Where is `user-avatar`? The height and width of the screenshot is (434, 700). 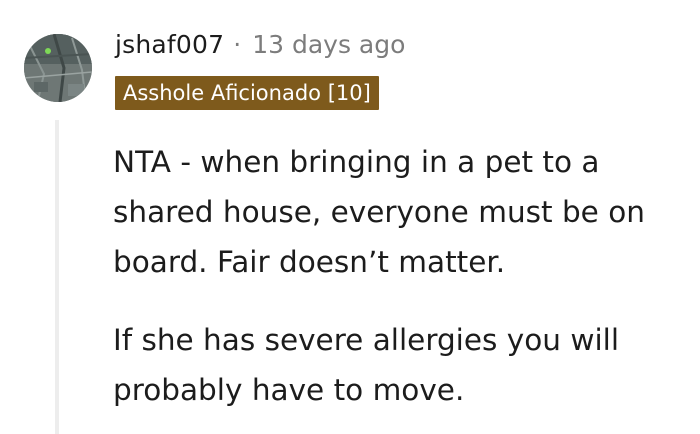
user-avatar is located at coordinates (58, 68).